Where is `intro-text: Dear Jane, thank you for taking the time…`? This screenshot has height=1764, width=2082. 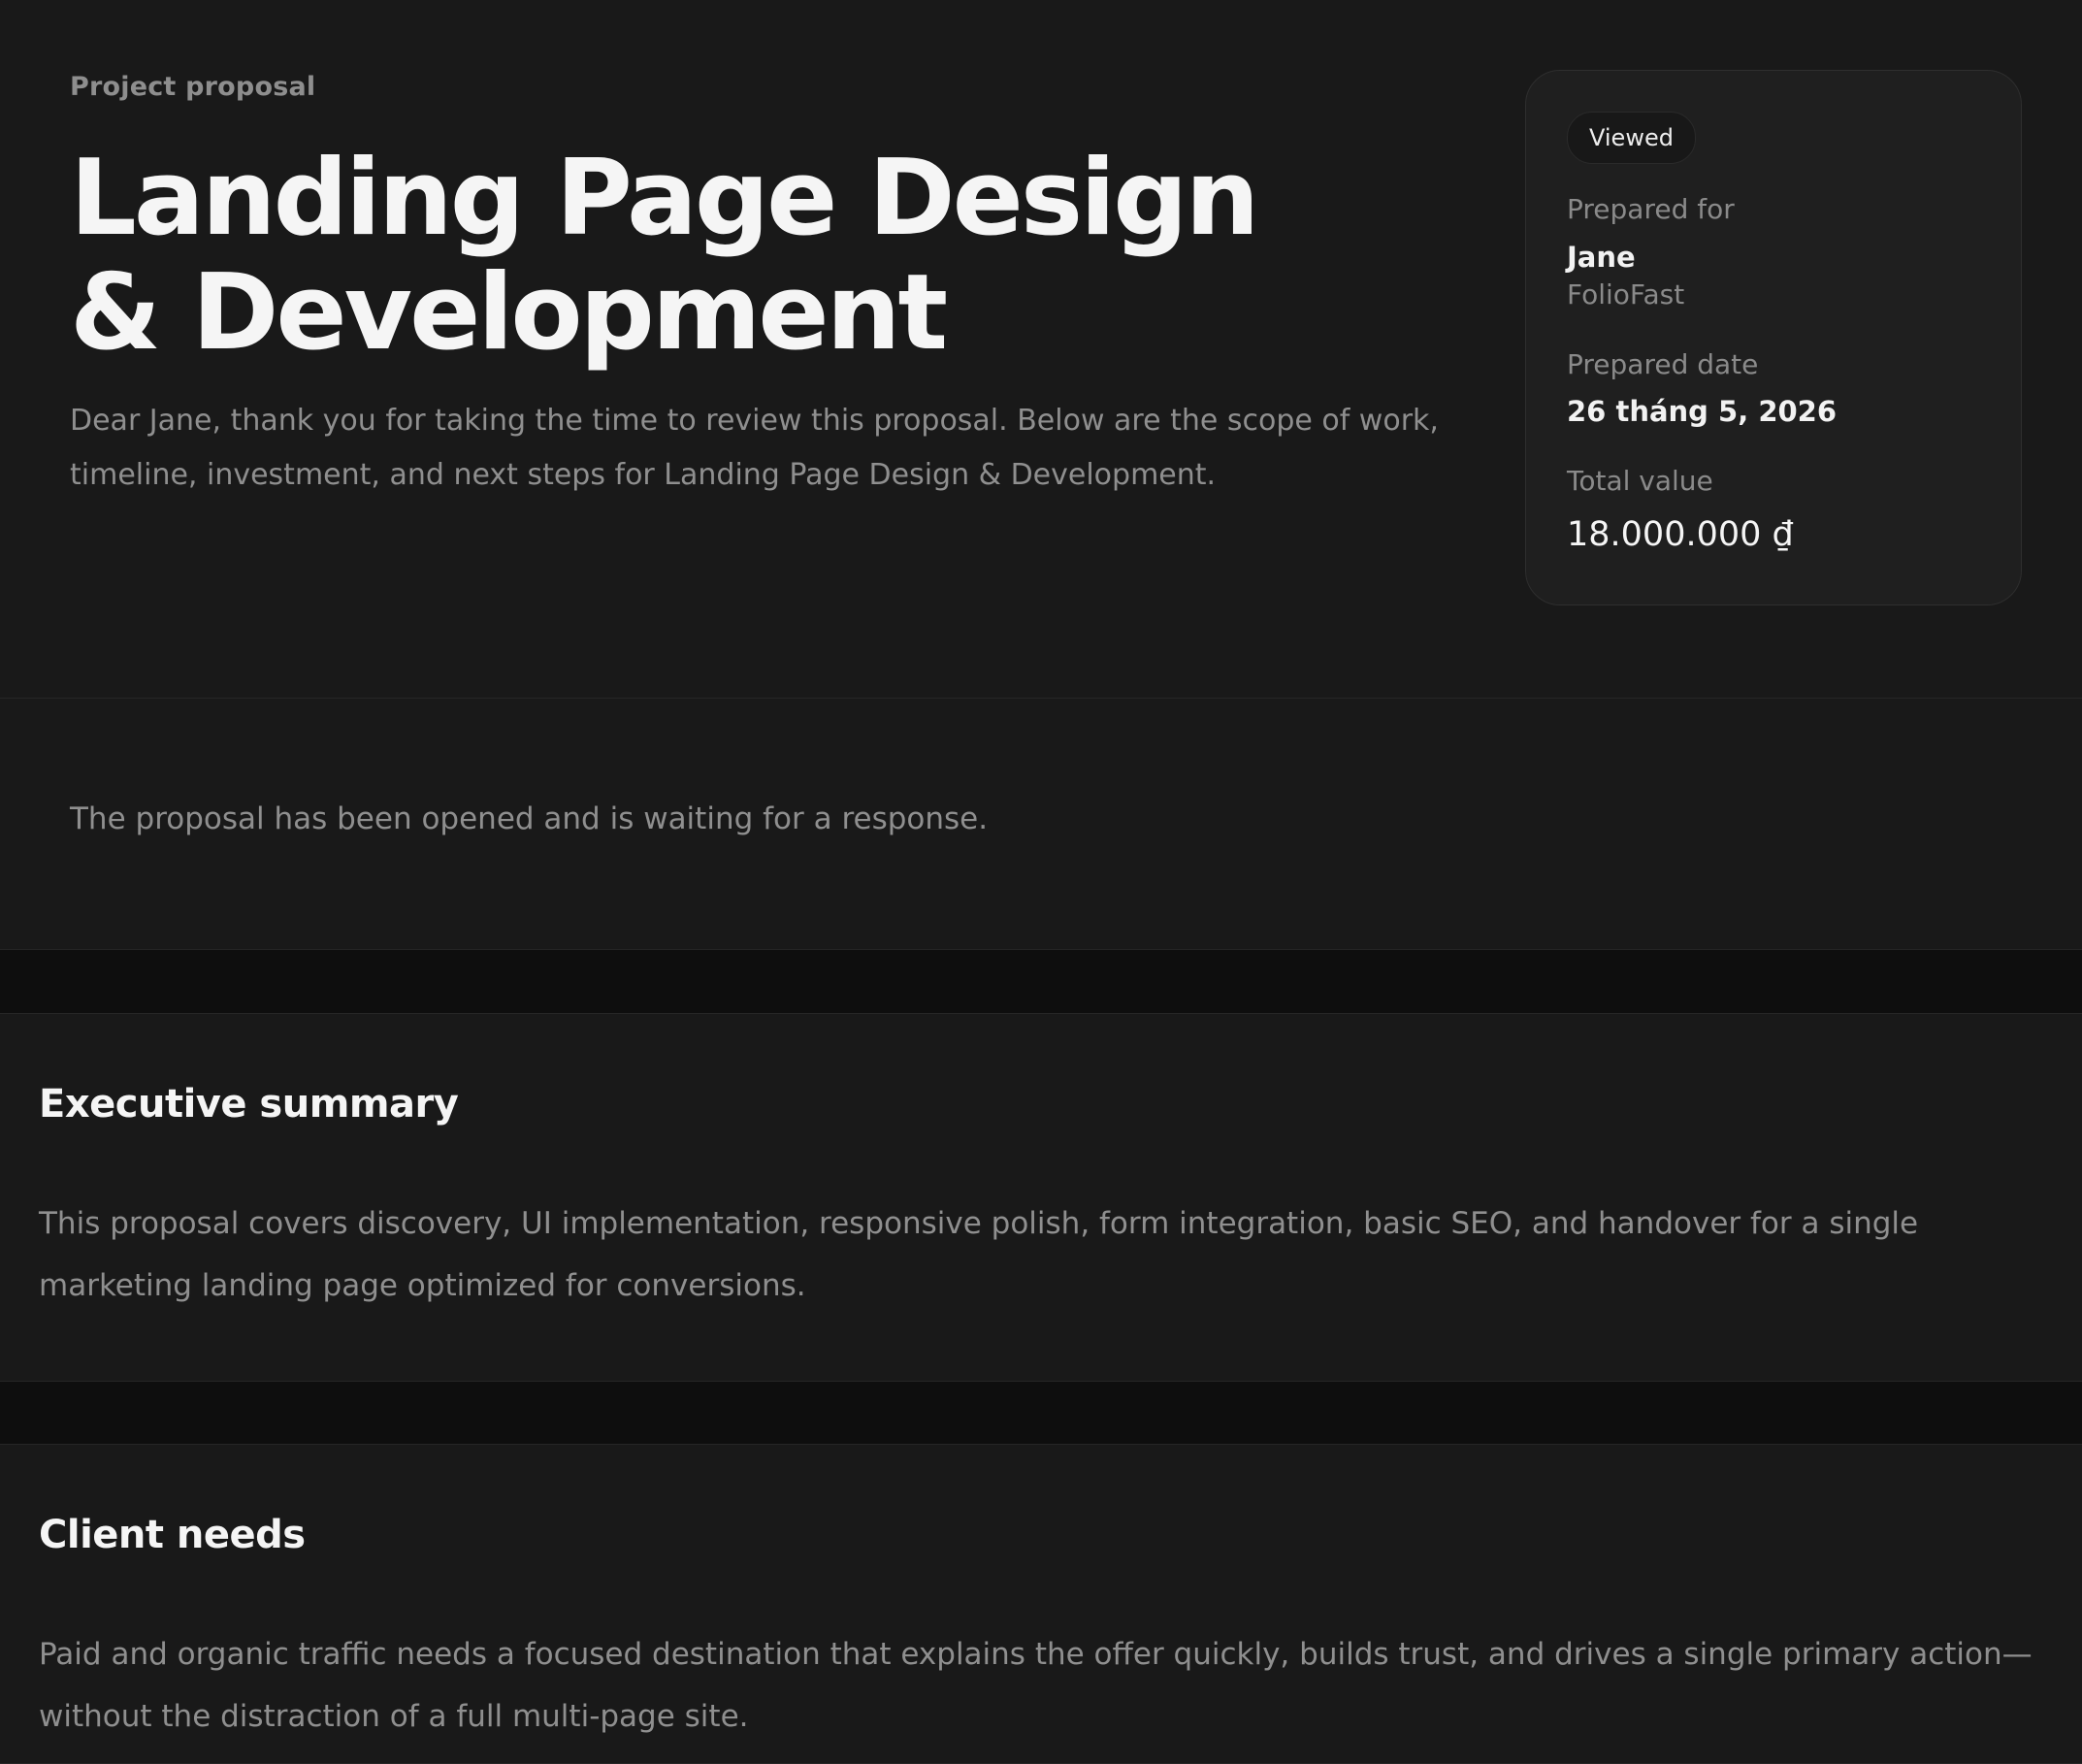 intro-text: Dear Jane, thank you for taking the time… is located at coordinates (754, 448).